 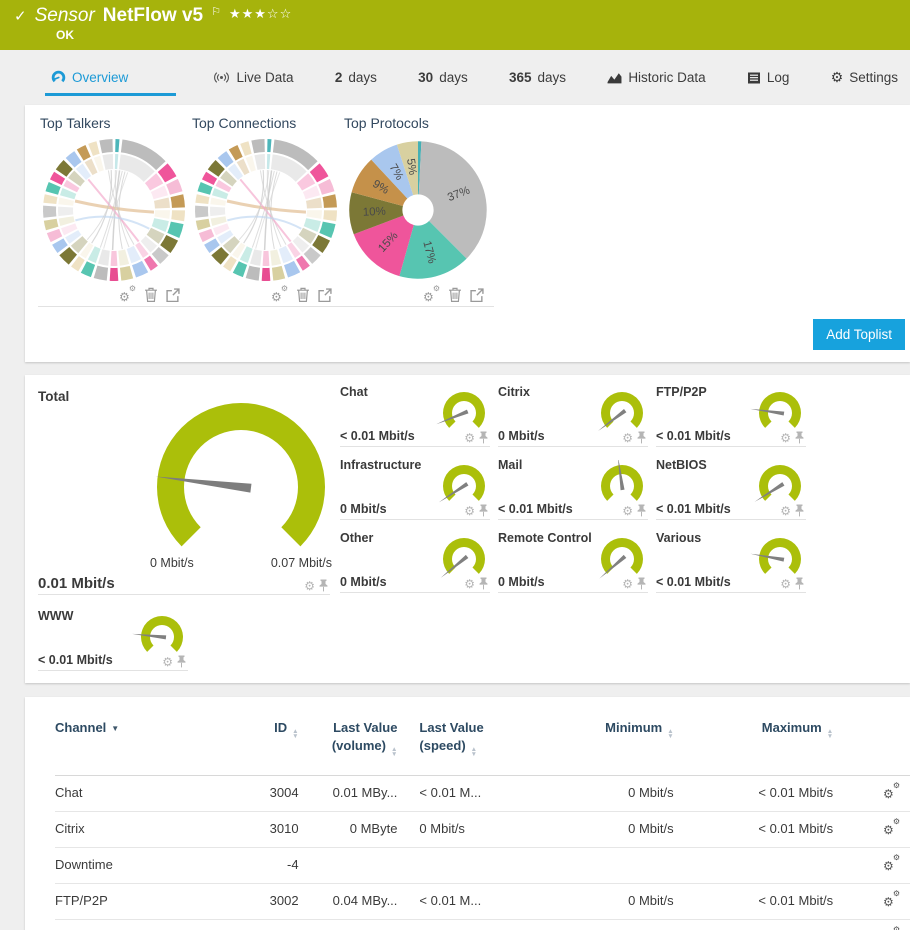 I want to click on column-header-last-valuespeed: Last Value (speed) ▲ ▼, so click(x=457, y=743).